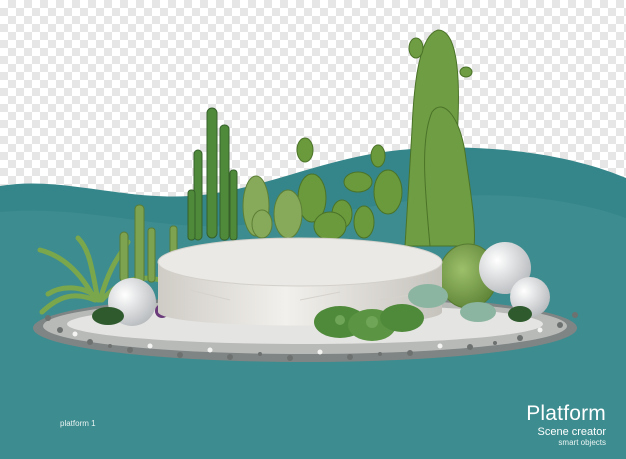  Describe the element at coordinates (212, 174) in the screenshot. I see `column-cactus-cluster` at that location.